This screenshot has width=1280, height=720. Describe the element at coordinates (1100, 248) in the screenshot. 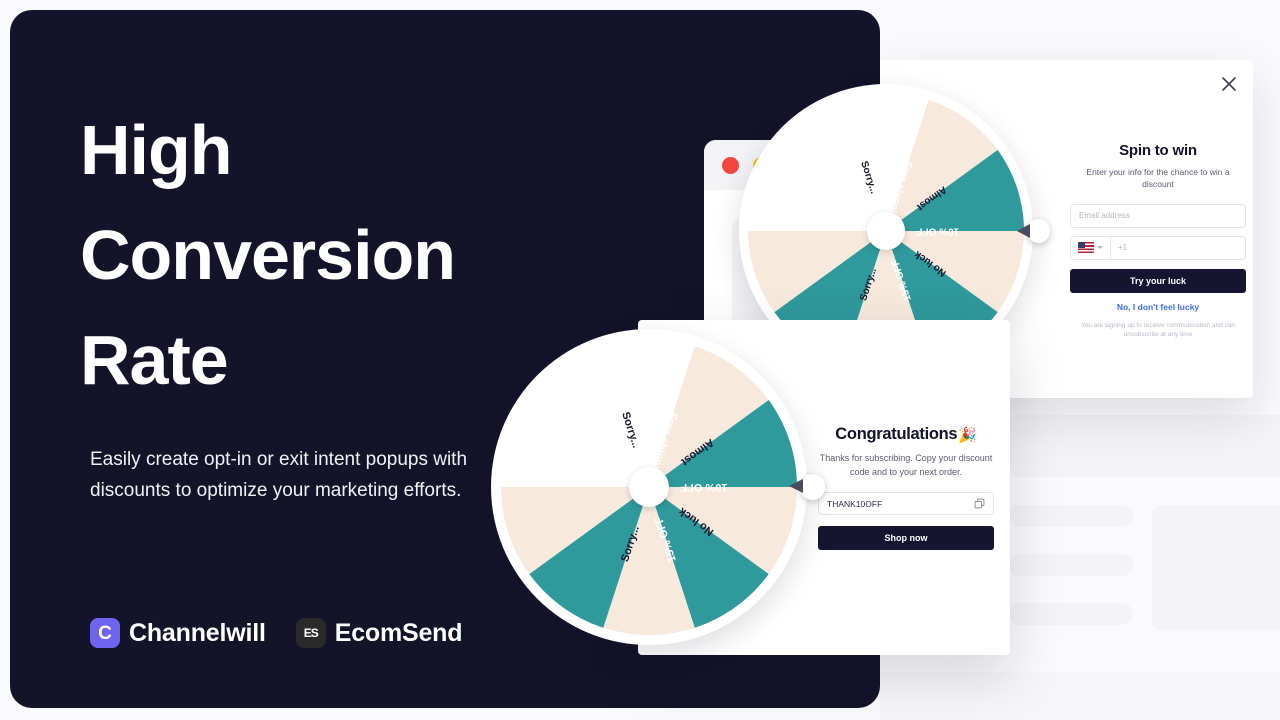

I see `chevron-down-icon` at that location.